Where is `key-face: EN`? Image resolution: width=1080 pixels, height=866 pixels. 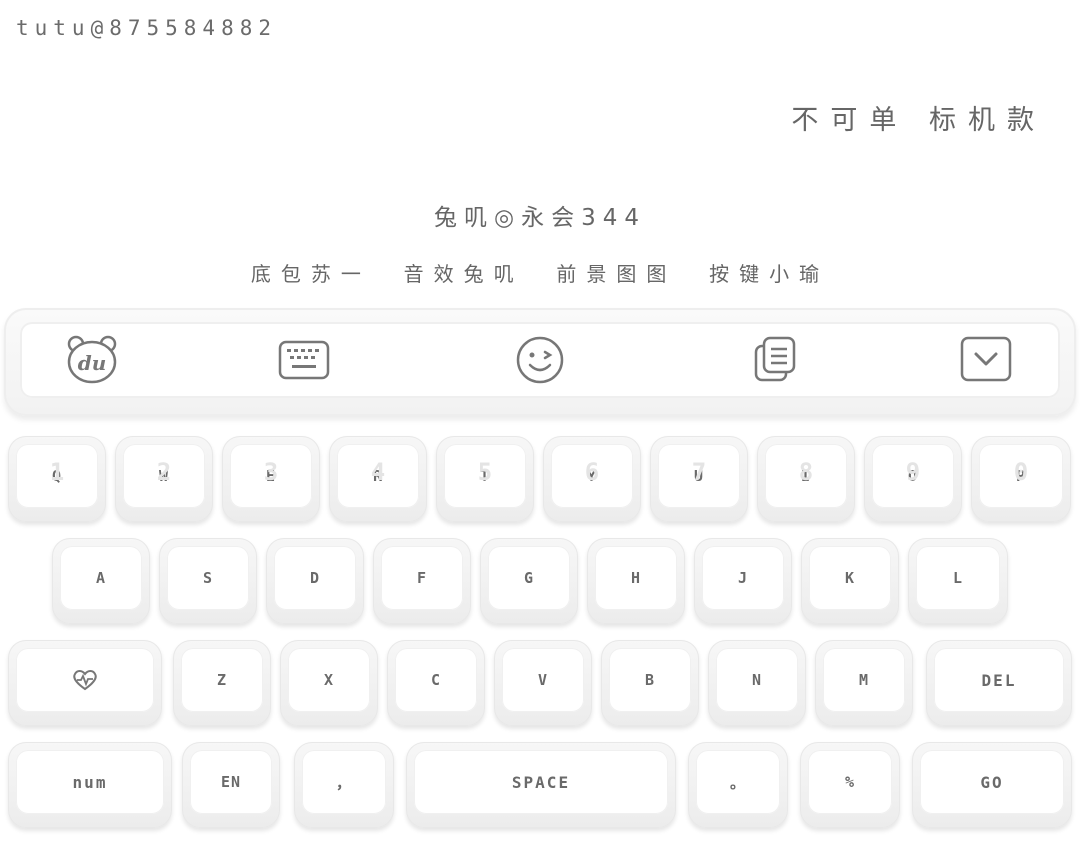
key-face: EN is located at coordinates (231, 782).